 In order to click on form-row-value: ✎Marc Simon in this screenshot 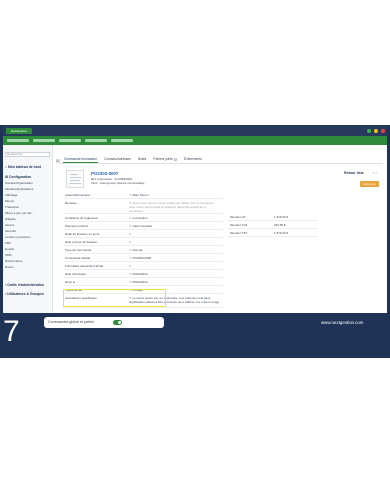, I will do `click(139, 195)`.